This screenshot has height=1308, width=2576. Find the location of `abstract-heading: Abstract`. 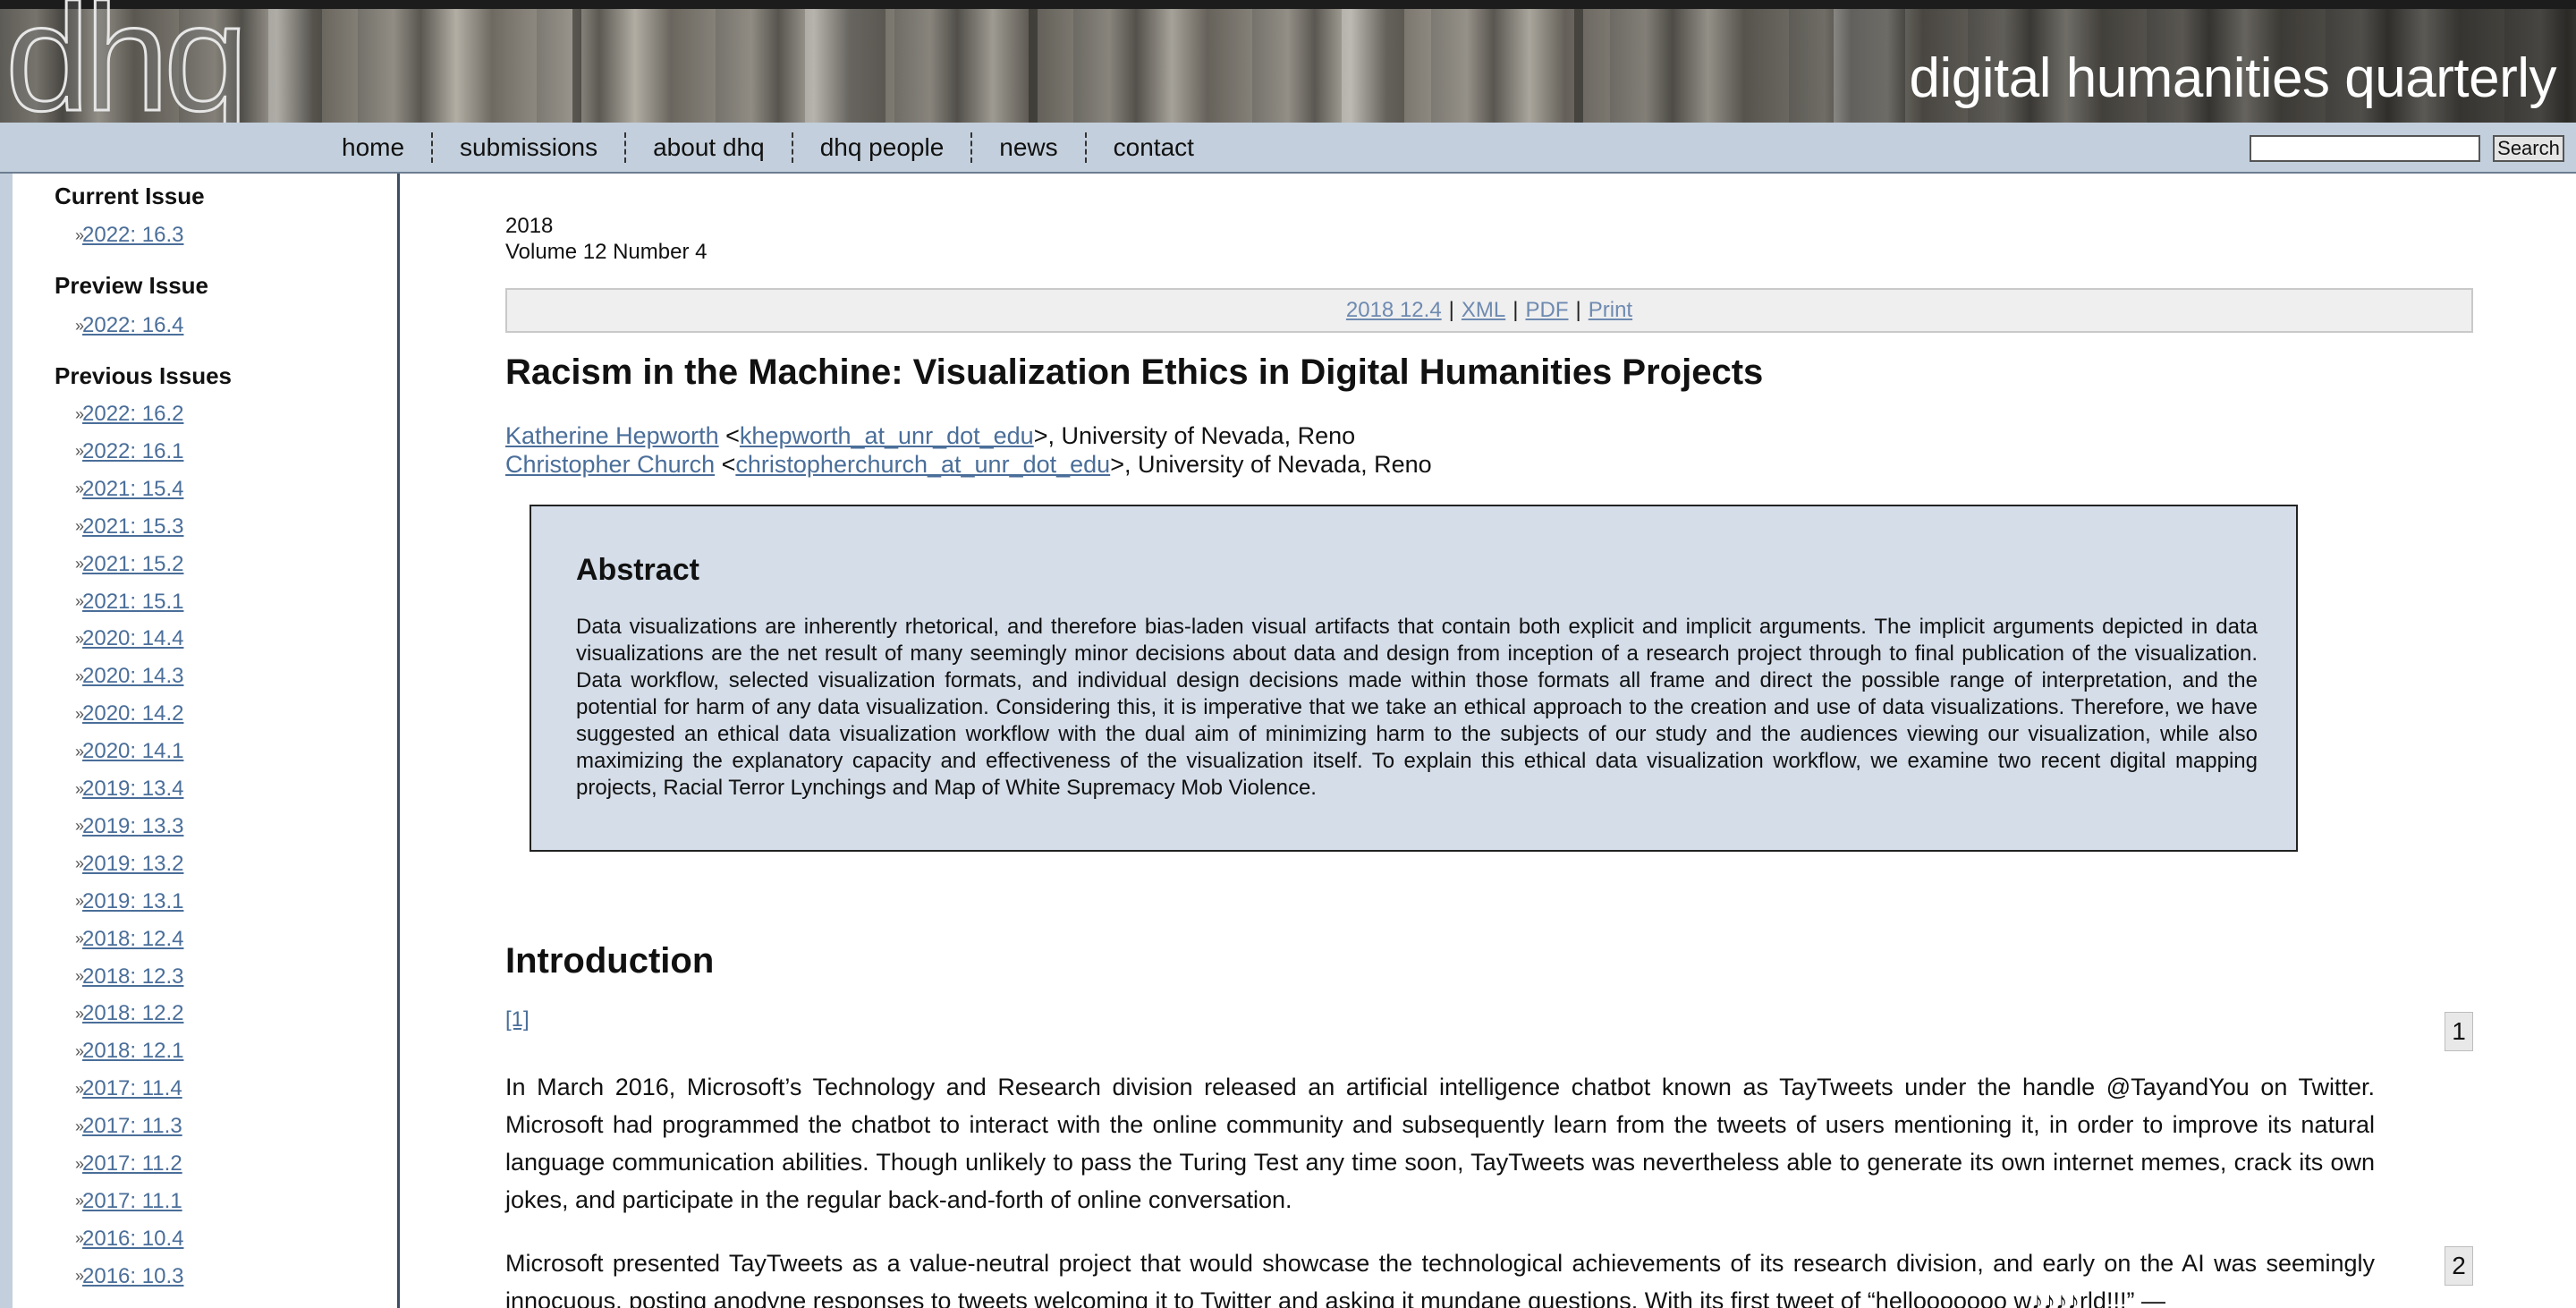

abstract-heading: Abstract is located at coordinates (637, 570).